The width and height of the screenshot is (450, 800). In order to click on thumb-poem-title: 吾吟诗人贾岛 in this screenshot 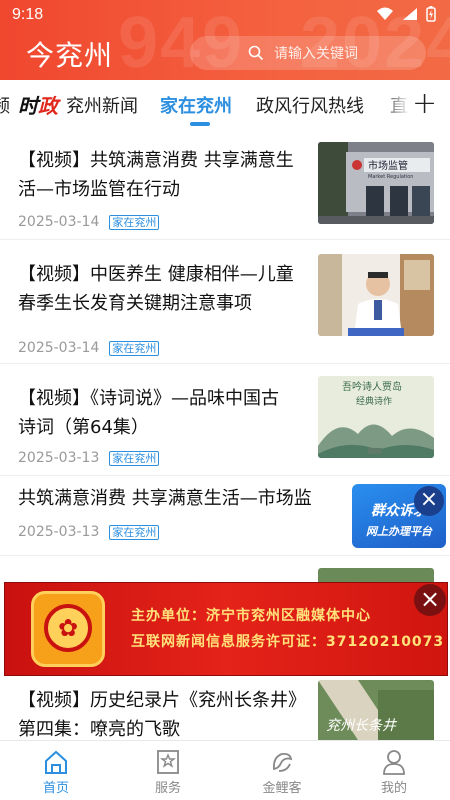, I will do `click(372, 386)`.